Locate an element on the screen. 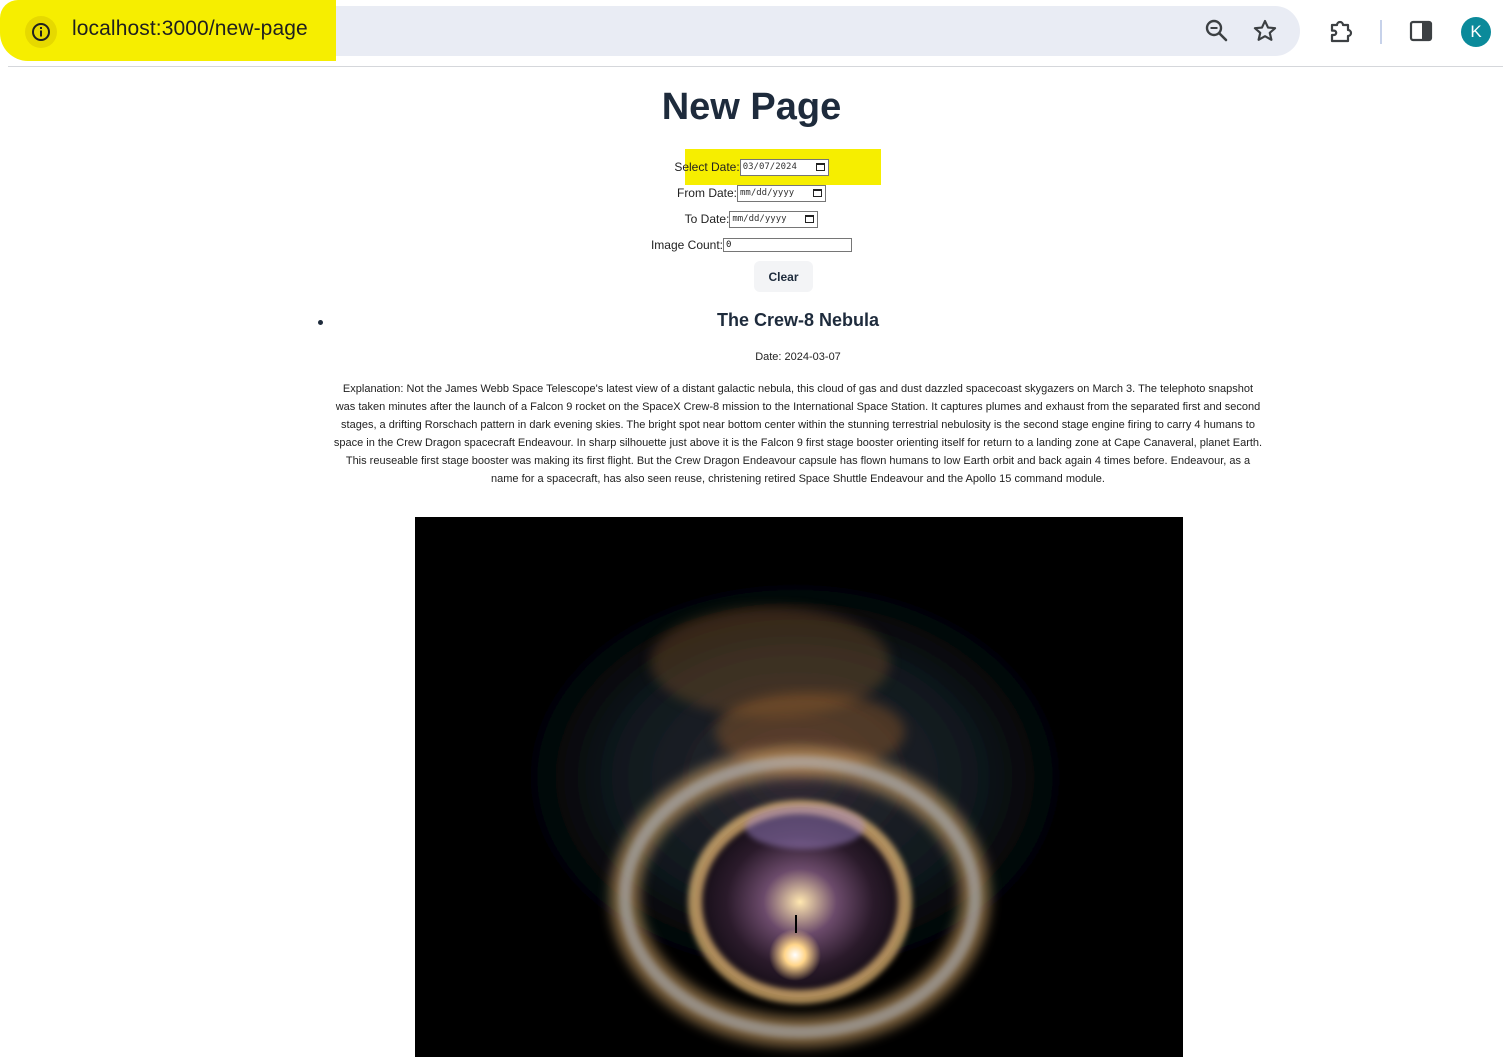 The width and height of the screenshot is (1503, 1057). to-date-row: To Date: mm/dd/yyyy is located at coordinates (751, 219).